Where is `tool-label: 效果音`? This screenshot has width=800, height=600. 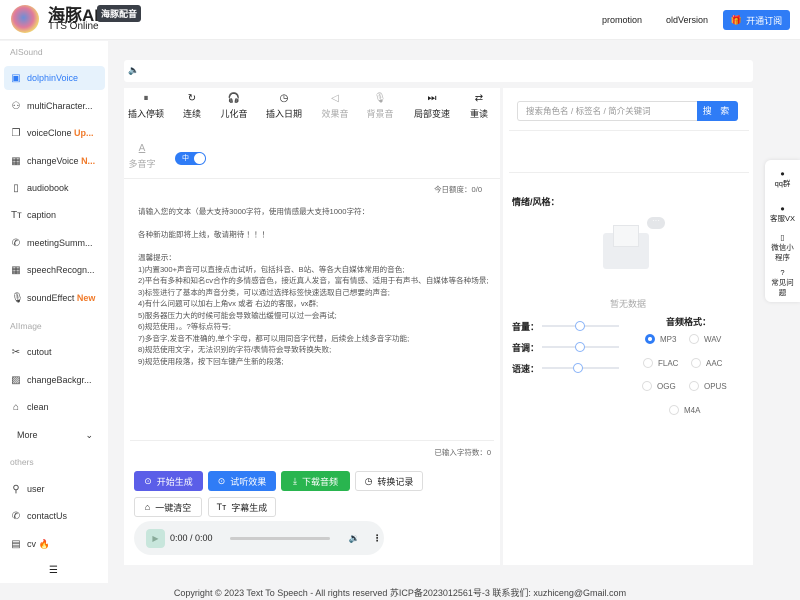
tool-label: 效果音 is located at coordinates (335, 114).